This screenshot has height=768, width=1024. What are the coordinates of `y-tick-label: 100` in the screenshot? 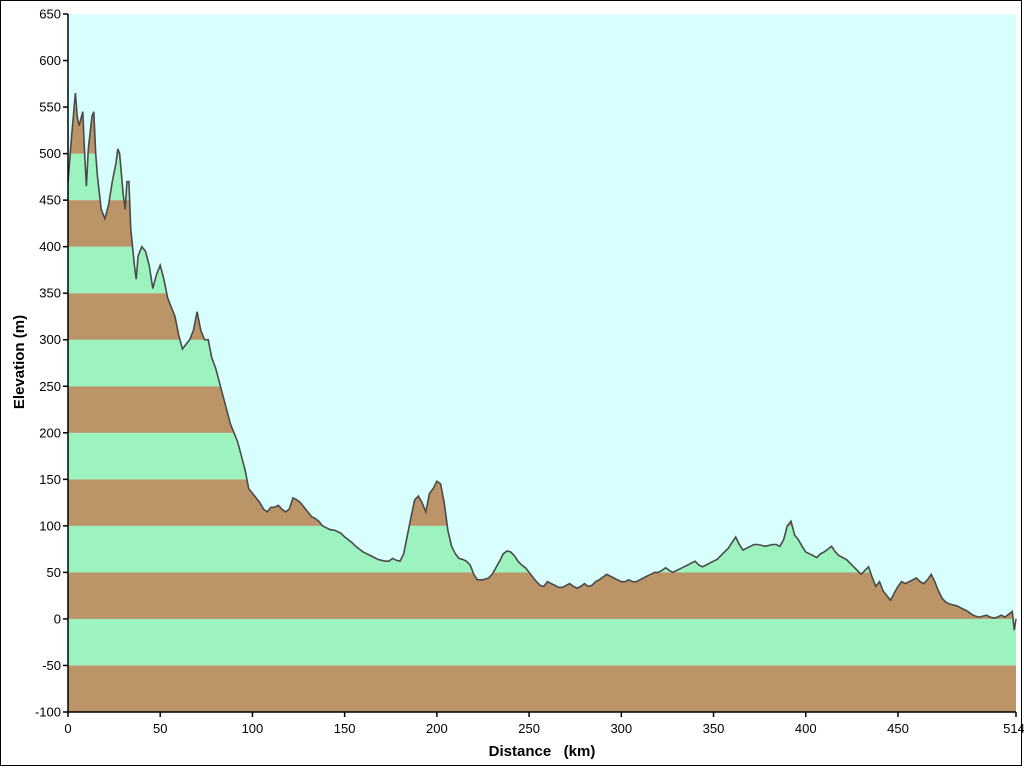 It's located at (50, 525).